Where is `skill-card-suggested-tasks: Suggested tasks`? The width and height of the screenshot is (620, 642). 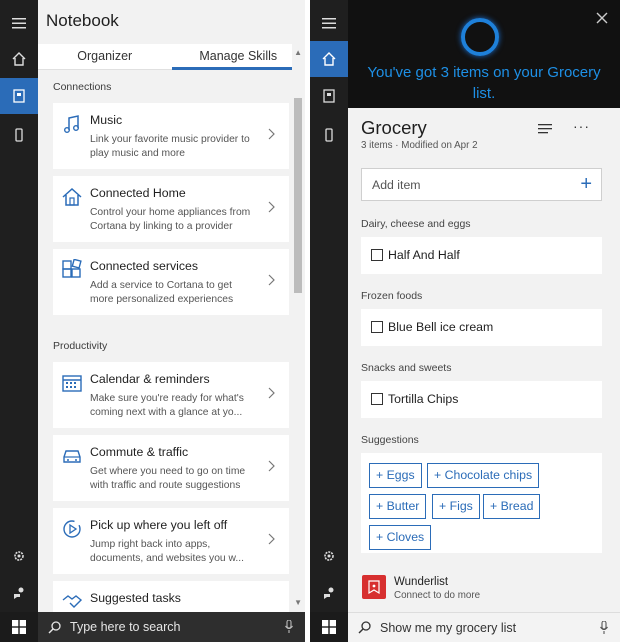 skill-card-suggested-tasks: Suggested tasks is located at coordinates (171, 596).